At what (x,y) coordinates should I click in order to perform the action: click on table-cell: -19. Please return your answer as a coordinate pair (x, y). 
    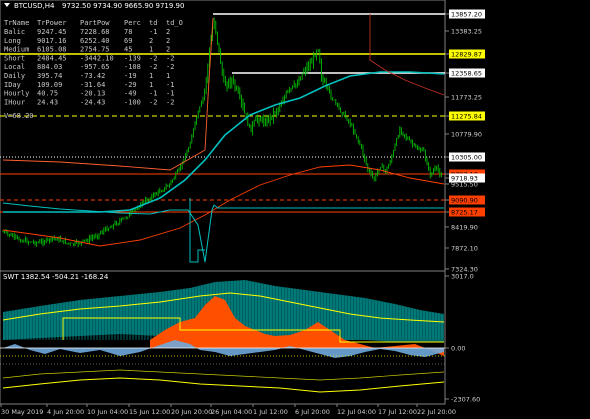
    Looking at the image, I should click on (130, 76).